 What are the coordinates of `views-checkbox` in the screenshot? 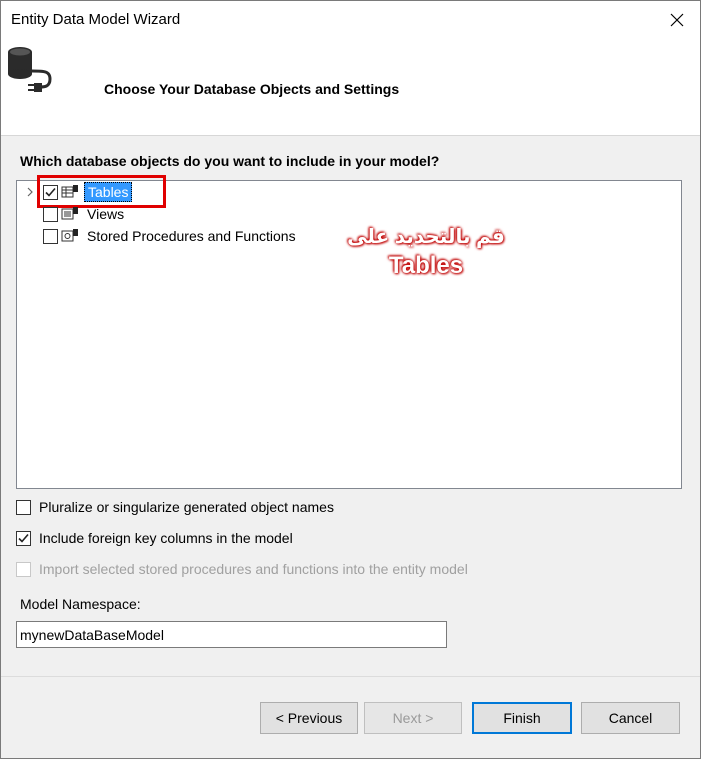 It's located at (50, 214).